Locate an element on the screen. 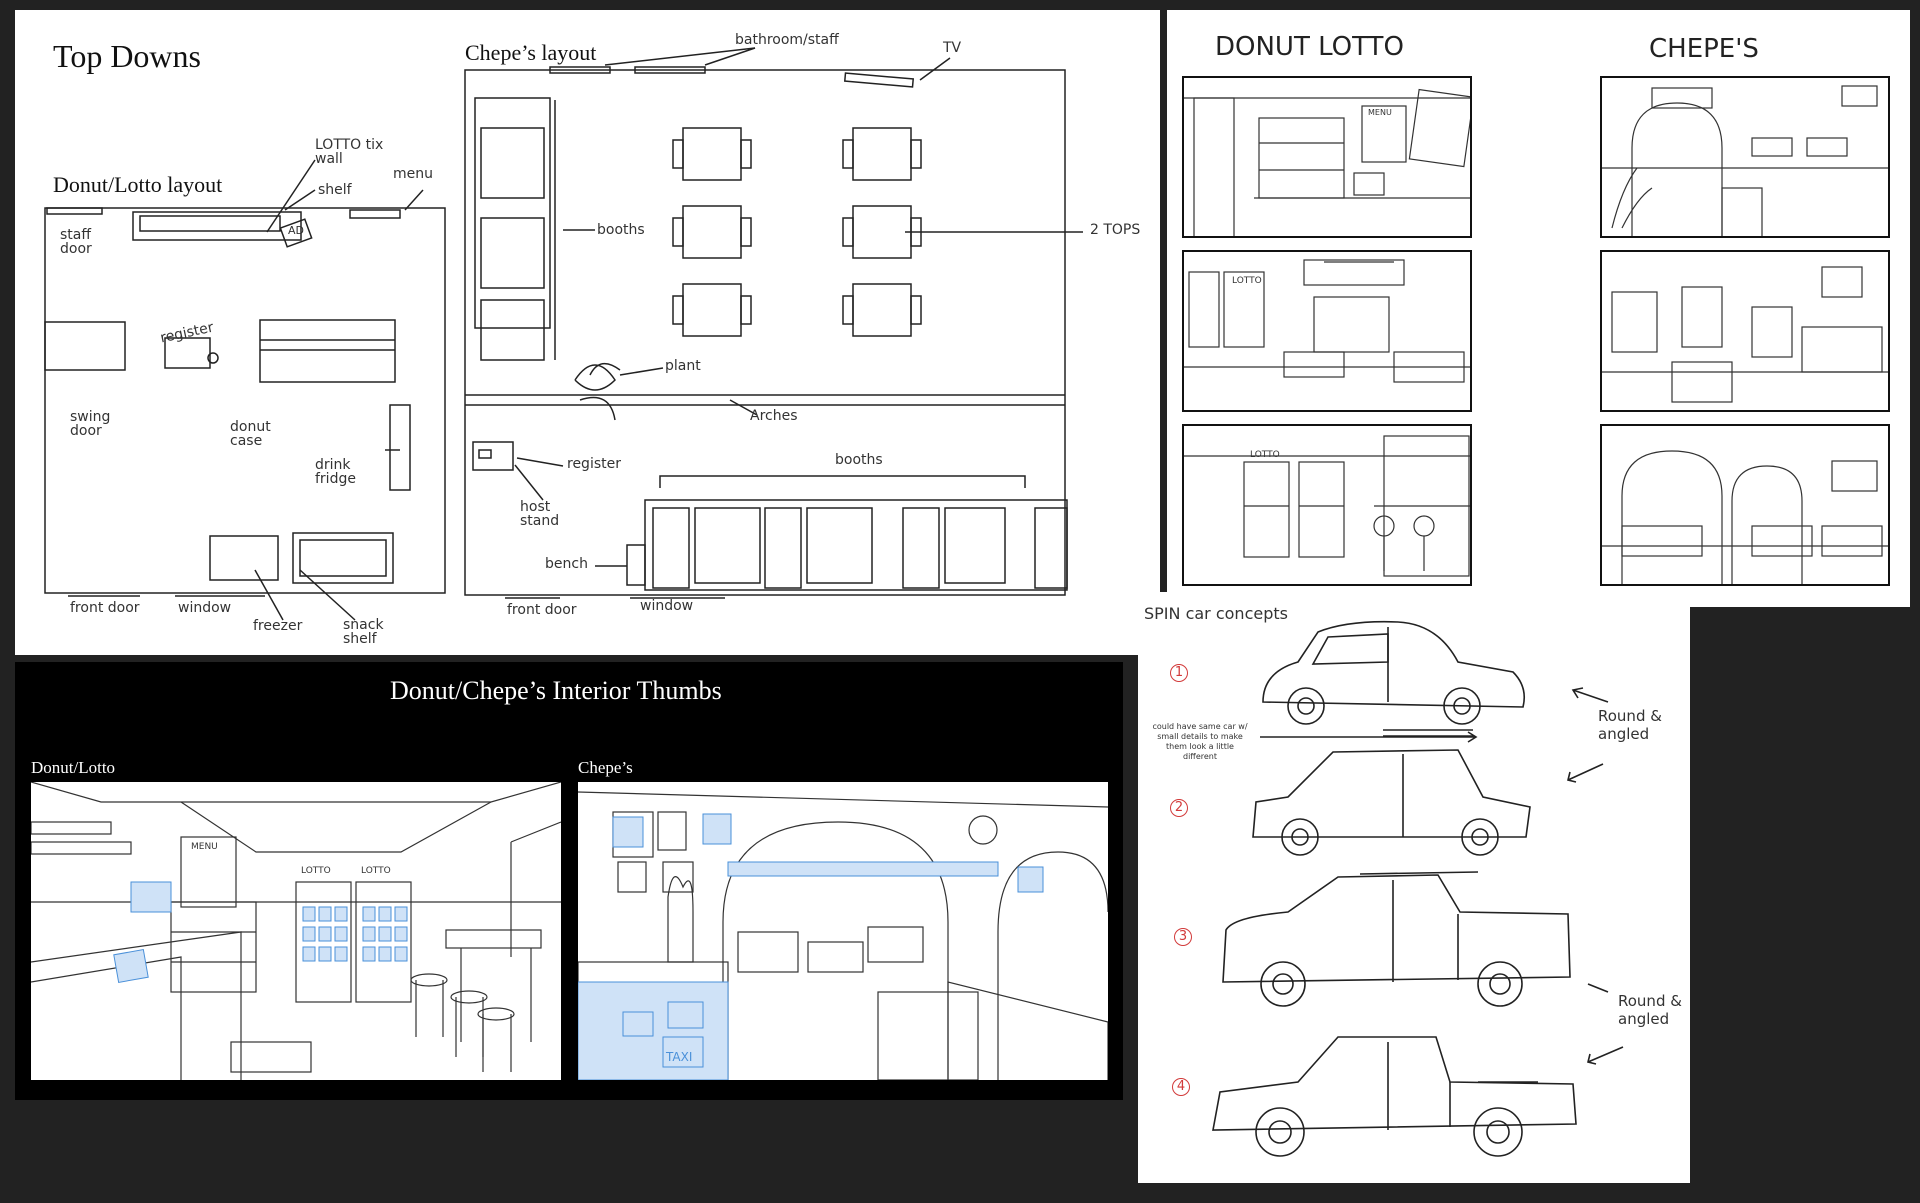 The image size is (1920, 1203). interior-menu-sign: MENU is located at coordinates (204, 847).